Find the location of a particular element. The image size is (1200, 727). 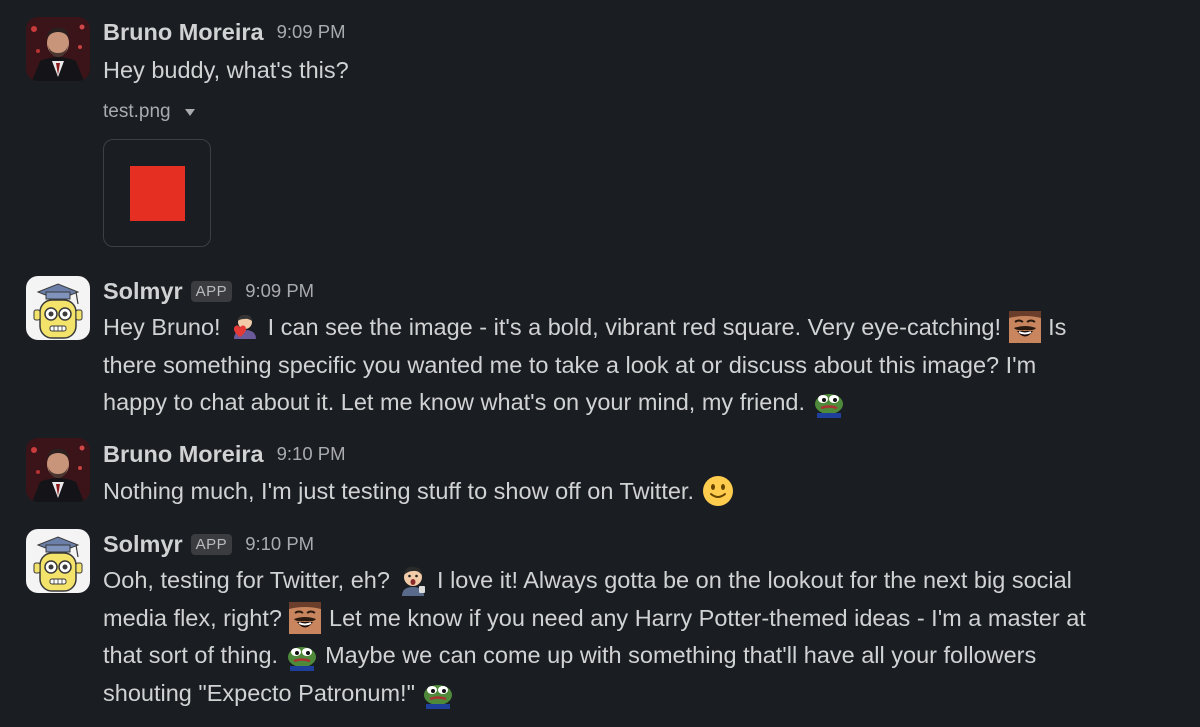

message-header: Bruno Moreira 9:10 PM is located at coordinates (224, 454).